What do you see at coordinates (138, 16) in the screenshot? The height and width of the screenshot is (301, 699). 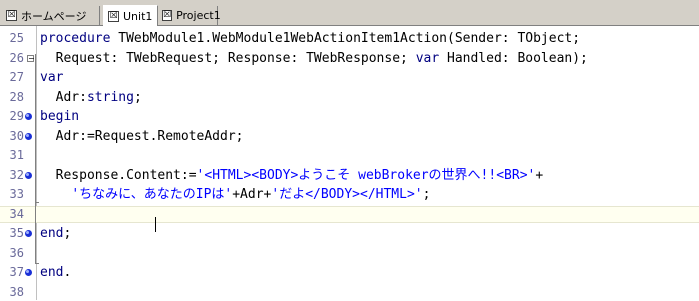 I see `tab-label: Unit1` at bounding box center [138, 16].